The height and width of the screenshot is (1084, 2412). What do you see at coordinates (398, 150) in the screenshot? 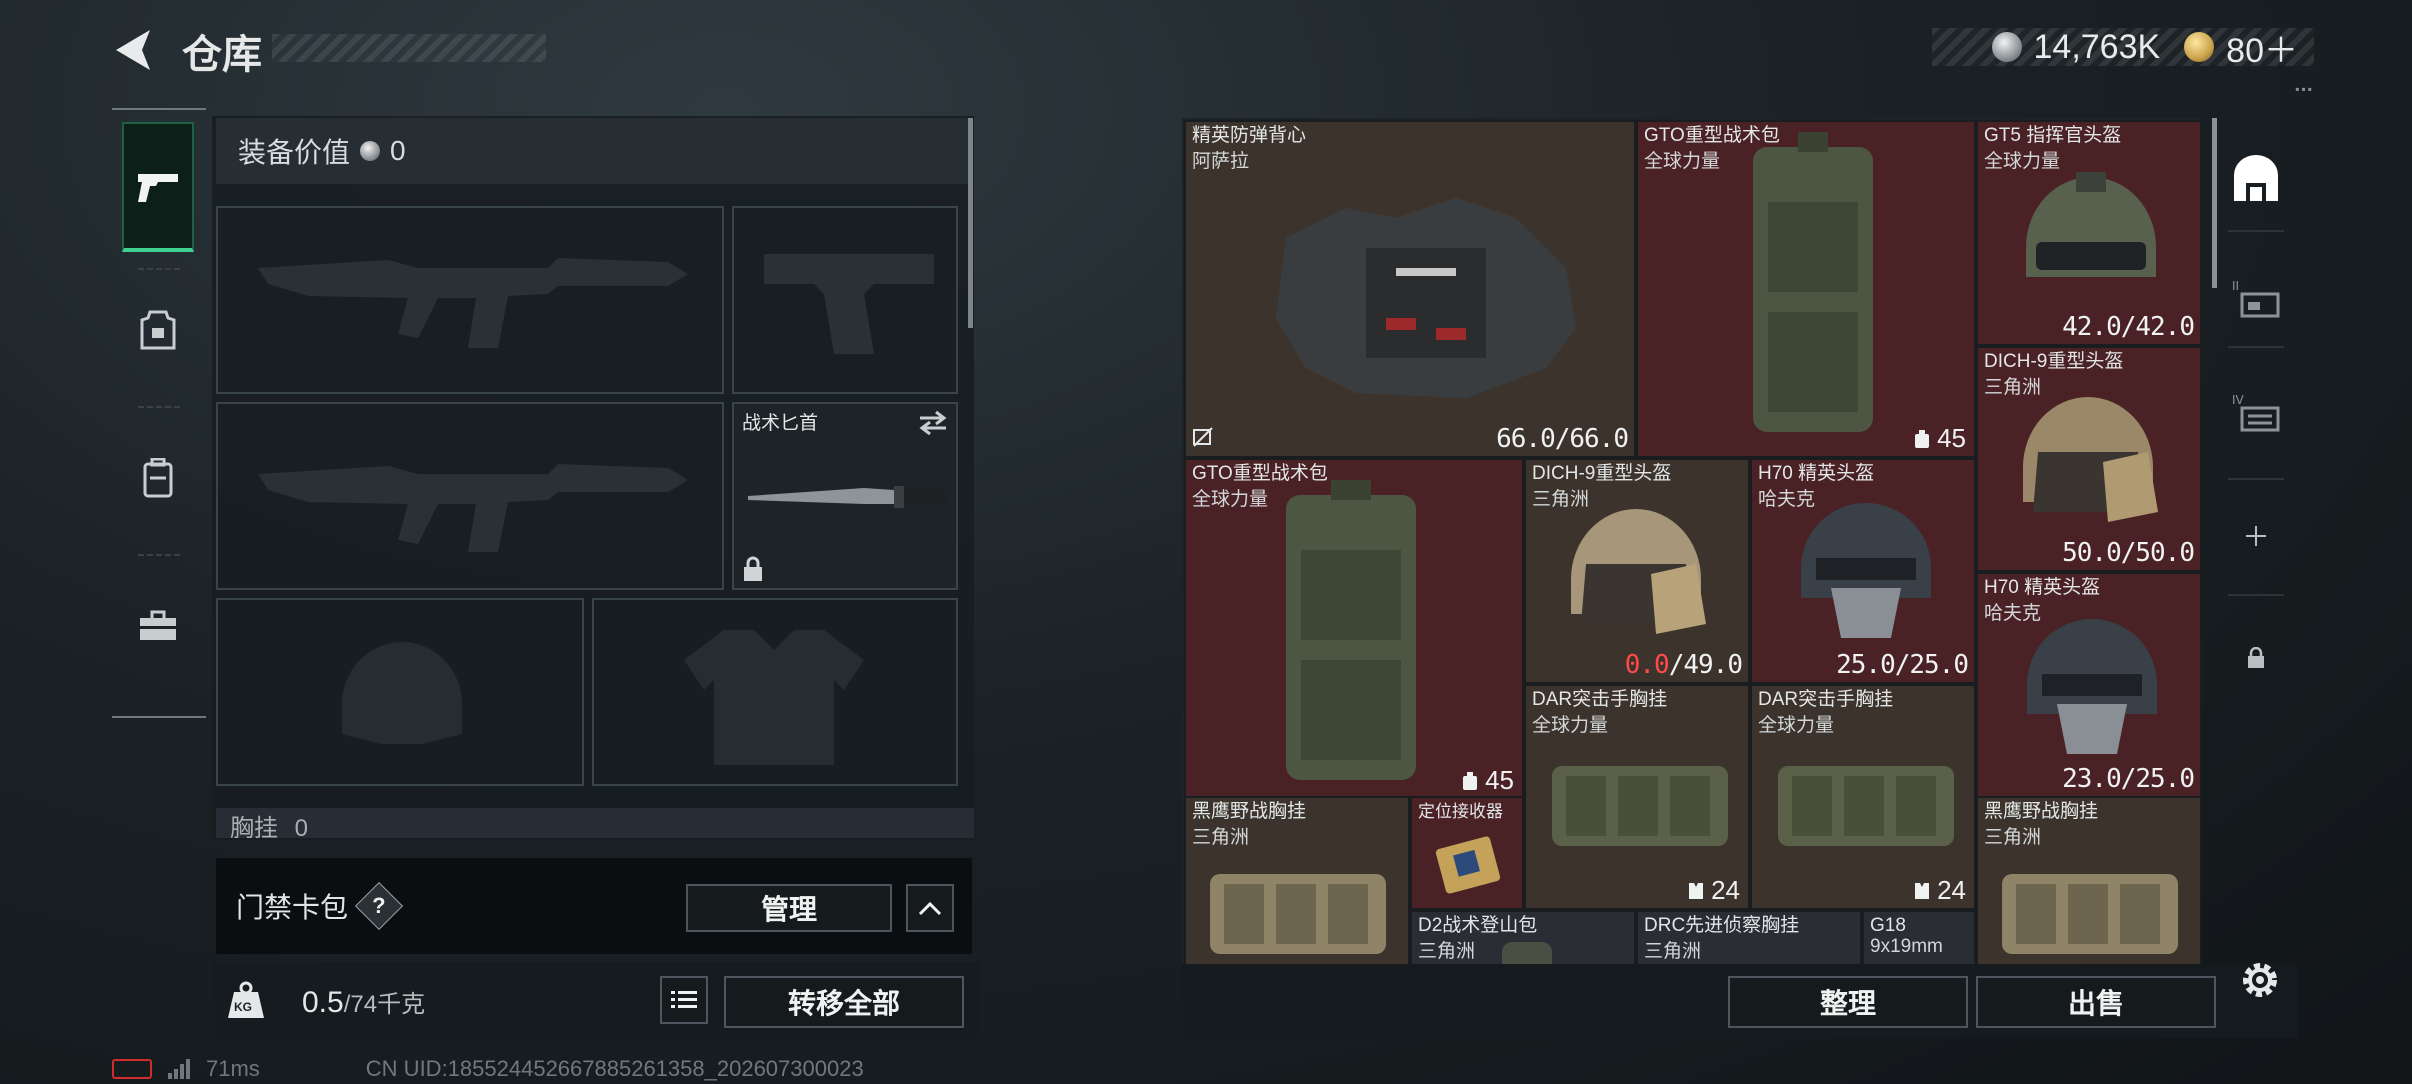
I see `equip-value: 0` at bounding box center [398, 150].